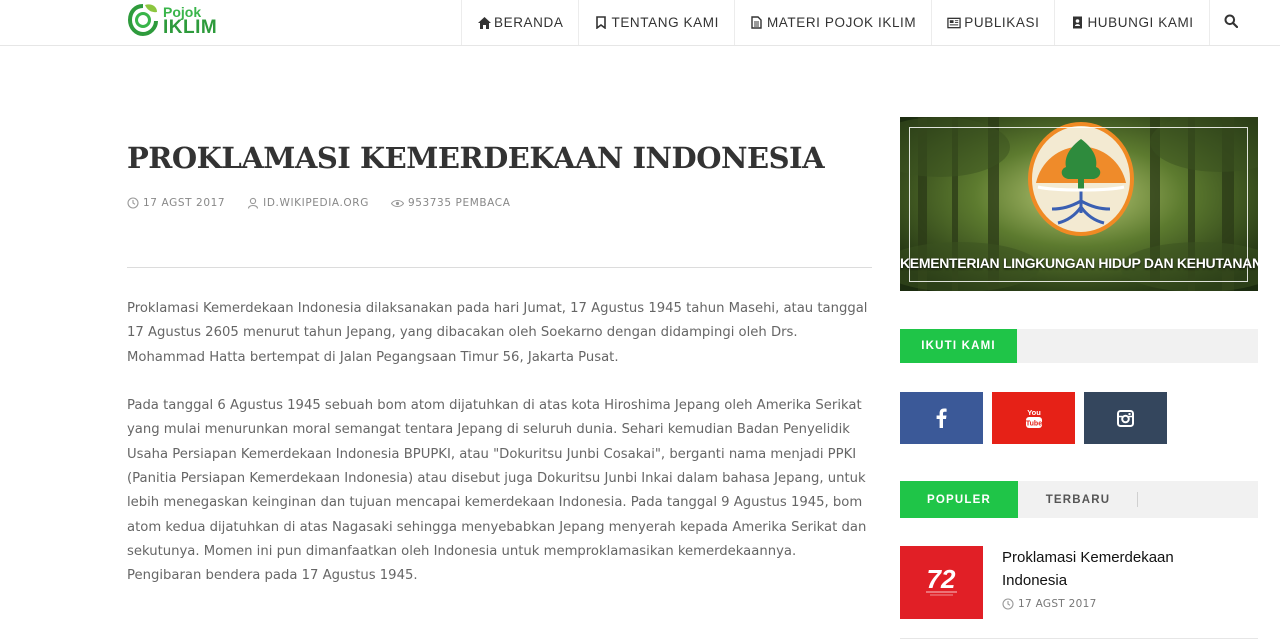  What do you see at coordinates (272, 576) in the screenshot?
I see `article-paragraph: Pengibaran bendera pada 17 Agustus 1945.` at bounding box center [272, 576].